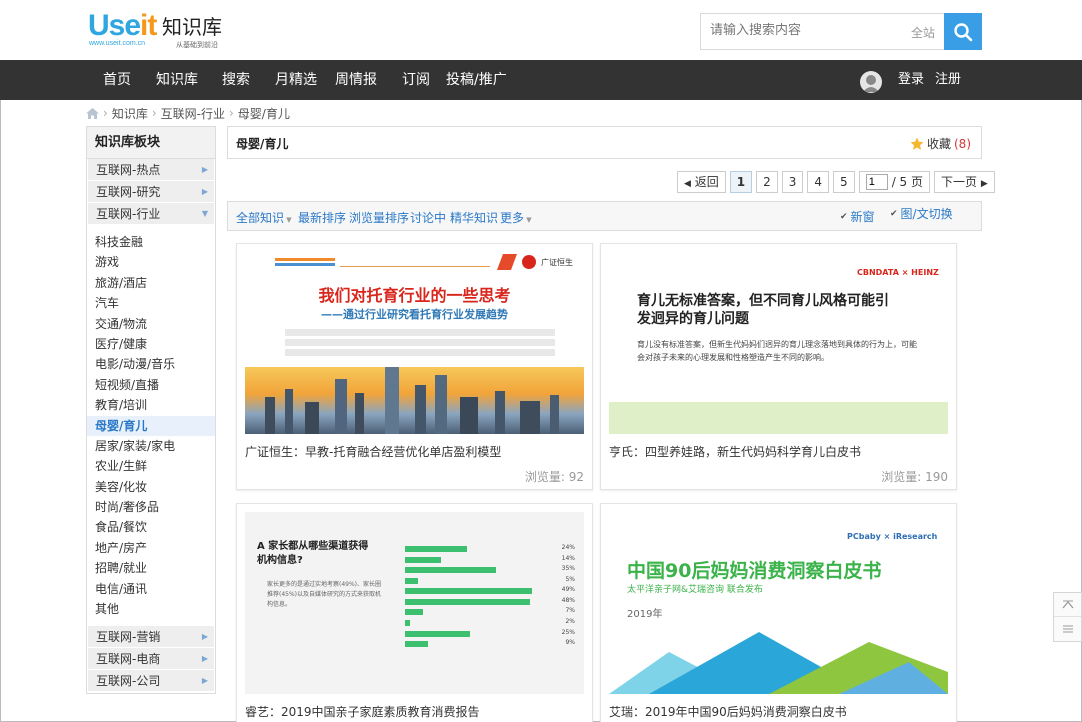 Image resolution: width=1082 pixels, height=722 pixels. Describe the element at coordinates (554, 477) in the screenshot. I see `card-views: 浏览量: 92` at that location.